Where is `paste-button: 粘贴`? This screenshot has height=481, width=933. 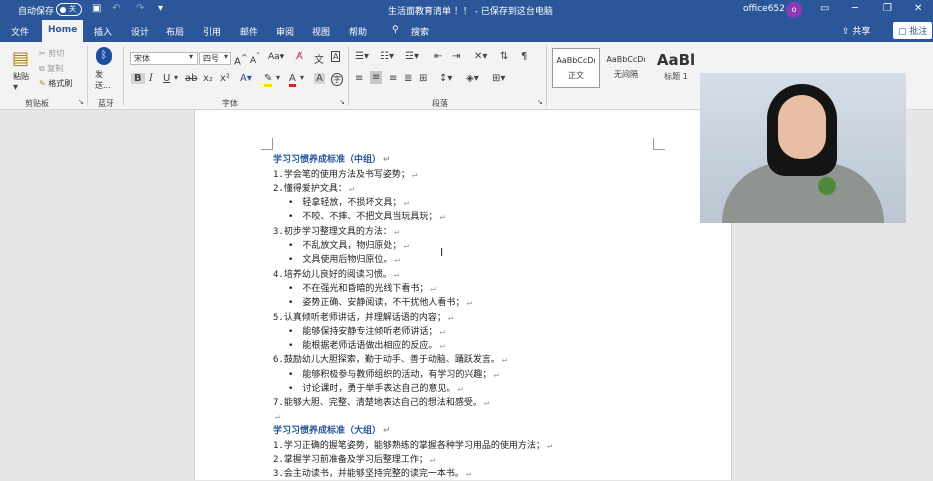 paste-button: 粘贴 is located at coordinates (21, 76).